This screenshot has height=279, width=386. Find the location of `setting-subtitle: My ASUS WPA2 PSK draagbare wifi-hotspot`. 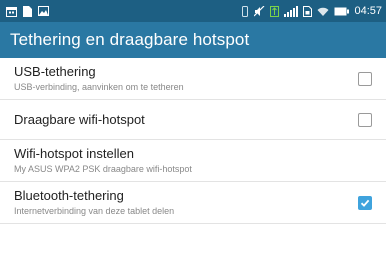

setting-subtitle: My ASUS WPA2 PSK draagbare wifi-hotspot is located at coordinates (103, 169).